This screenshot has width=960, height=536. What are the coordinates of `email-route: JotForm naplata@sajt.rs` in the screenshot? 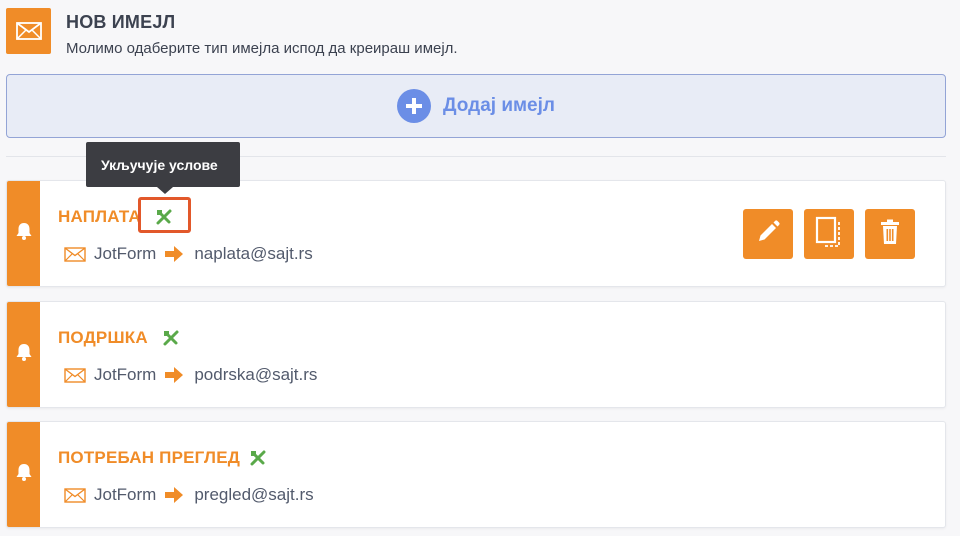 It's located at (188, 254).